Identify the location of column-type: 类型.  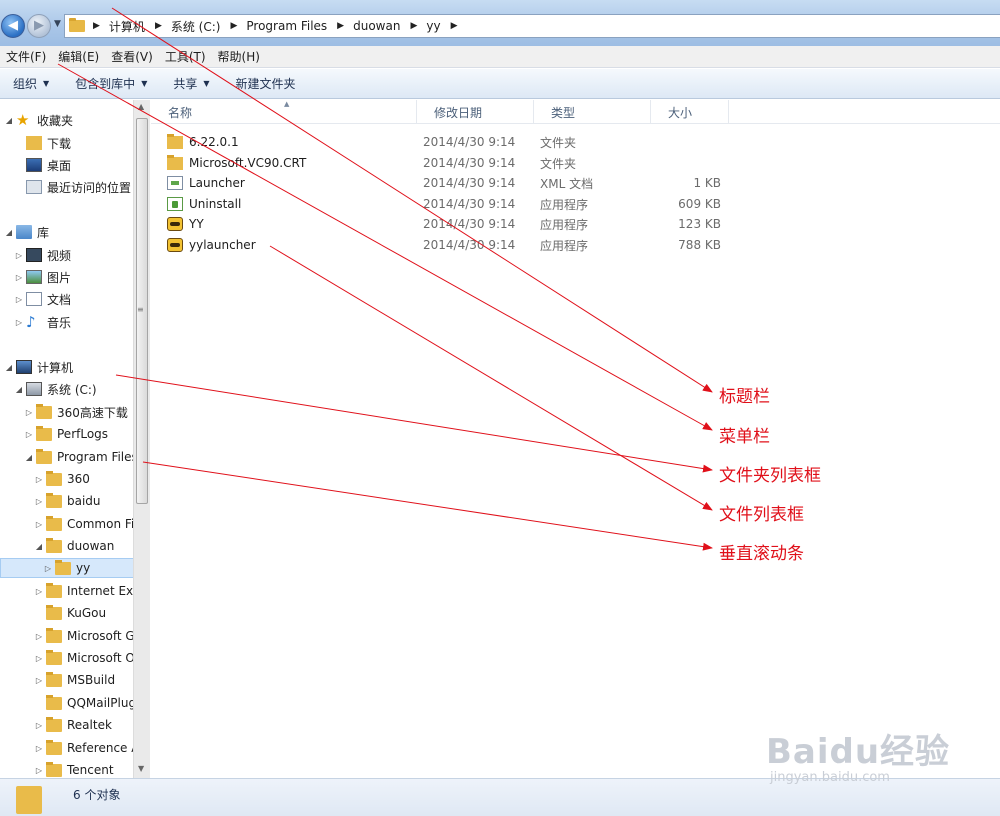
(592, 112).